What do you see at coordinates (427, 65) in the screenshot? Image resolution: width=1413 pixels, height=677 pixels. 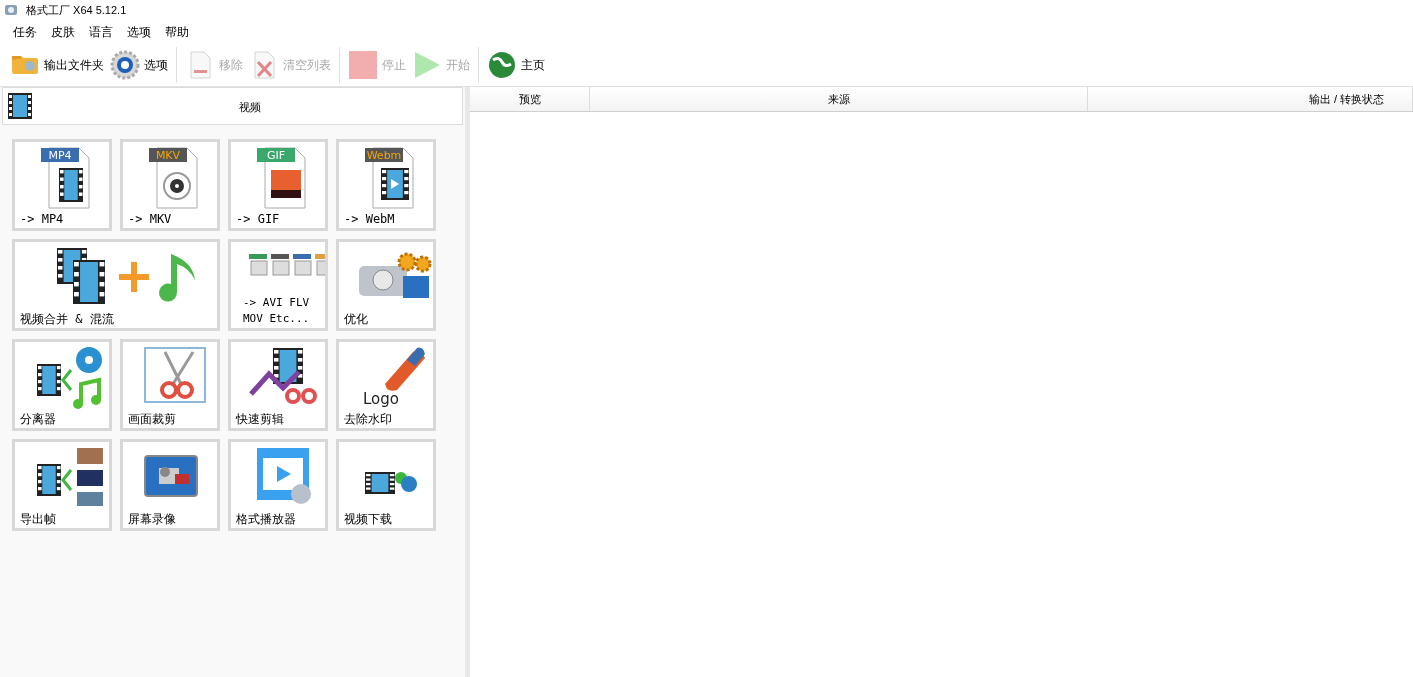 I see `play-icon` at bounding box center [427, 65].